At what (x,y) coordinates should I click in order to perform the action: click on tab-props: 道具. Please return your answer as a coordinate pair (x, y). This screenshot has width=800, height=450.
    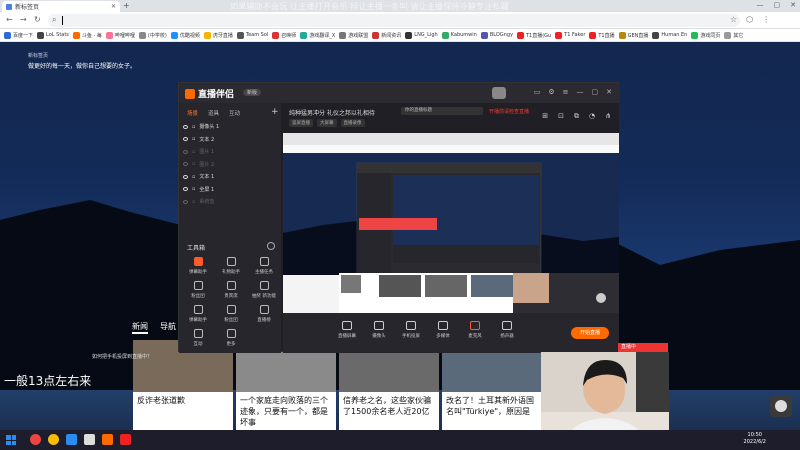
    Looking at the image, I should click on (213, 113).